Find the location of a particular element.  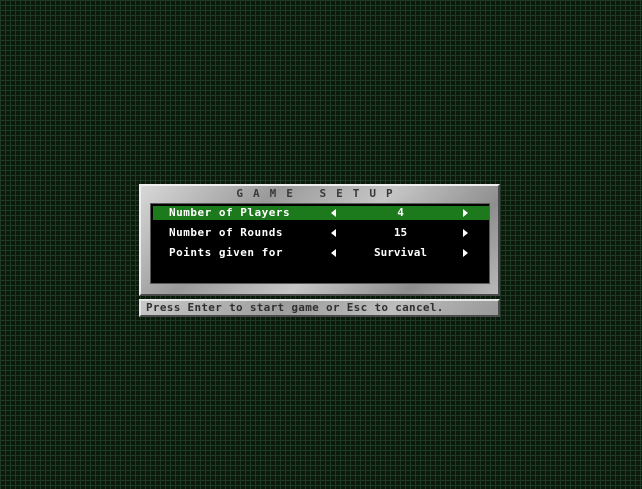

option-label: Number of Rounds is located at coordinates (226, 232).